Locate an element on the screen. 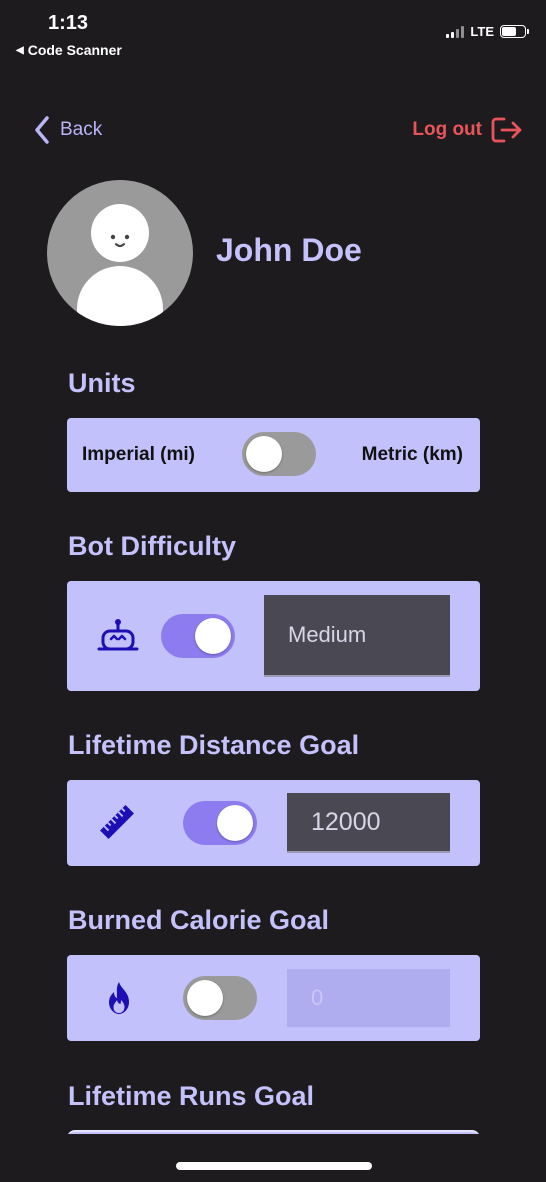  network-label: LTE is located at coordinates (482, 31).